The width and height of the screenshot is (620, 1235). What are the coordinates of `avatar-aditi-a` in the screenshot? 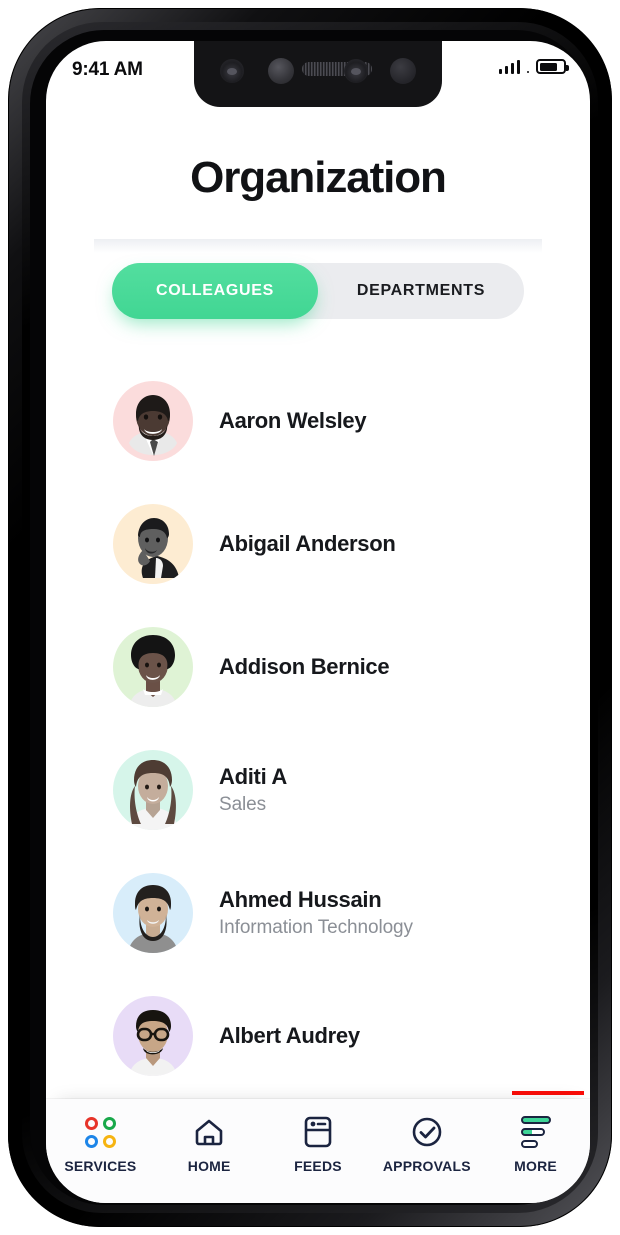 It's located at (153, 789).